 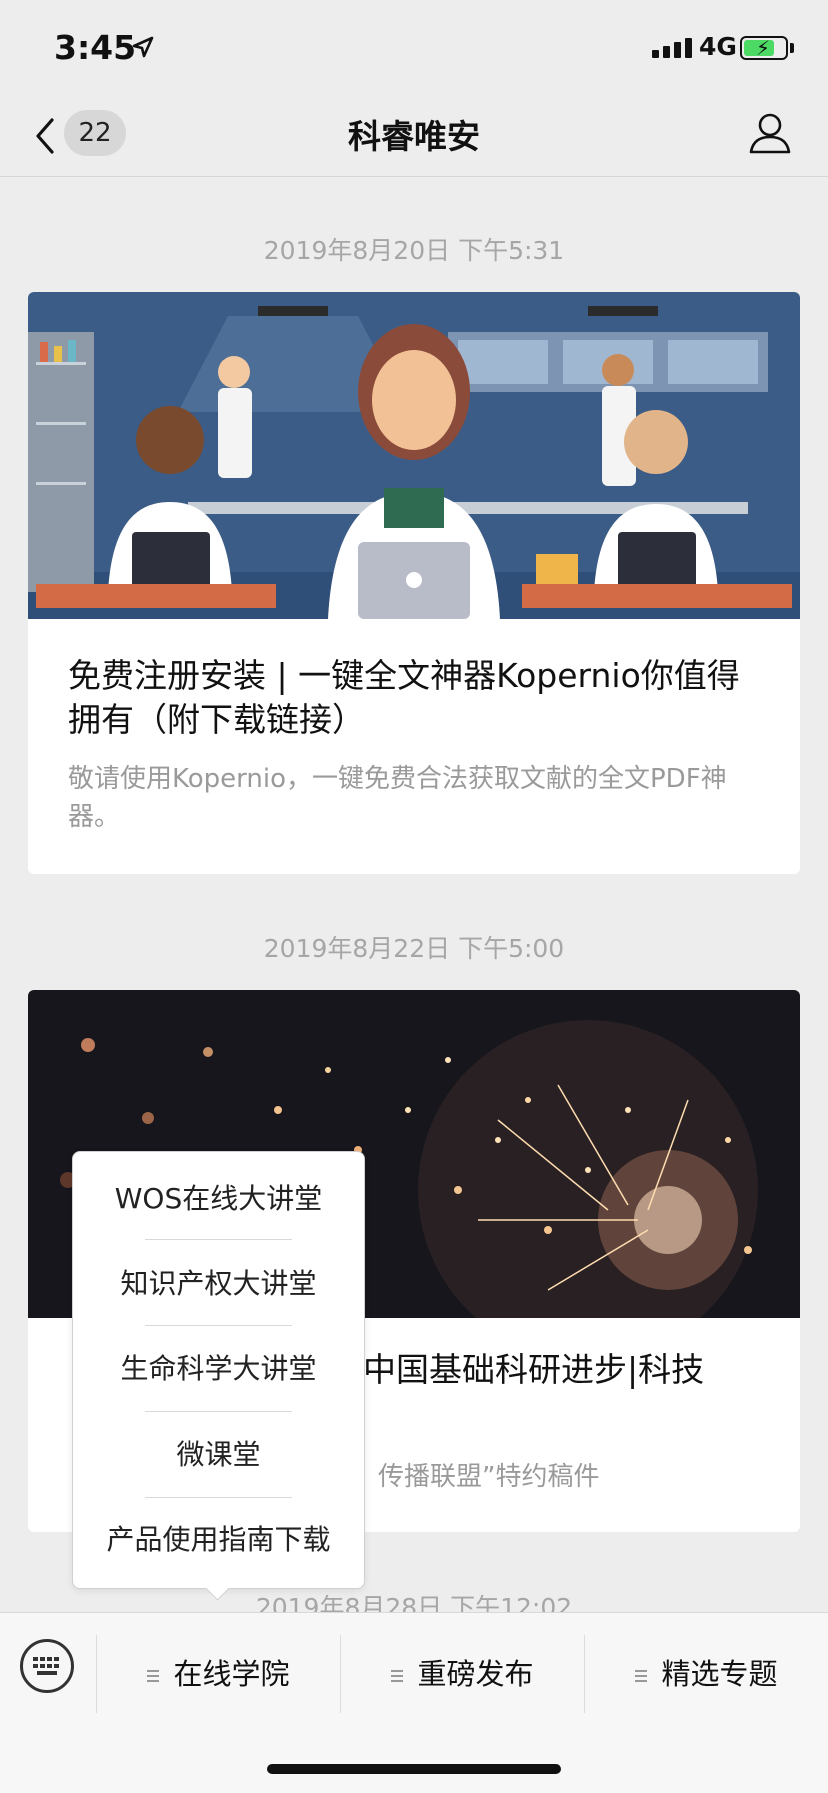 I want to click on location-arrow-icon, so click(x=143, y=47).